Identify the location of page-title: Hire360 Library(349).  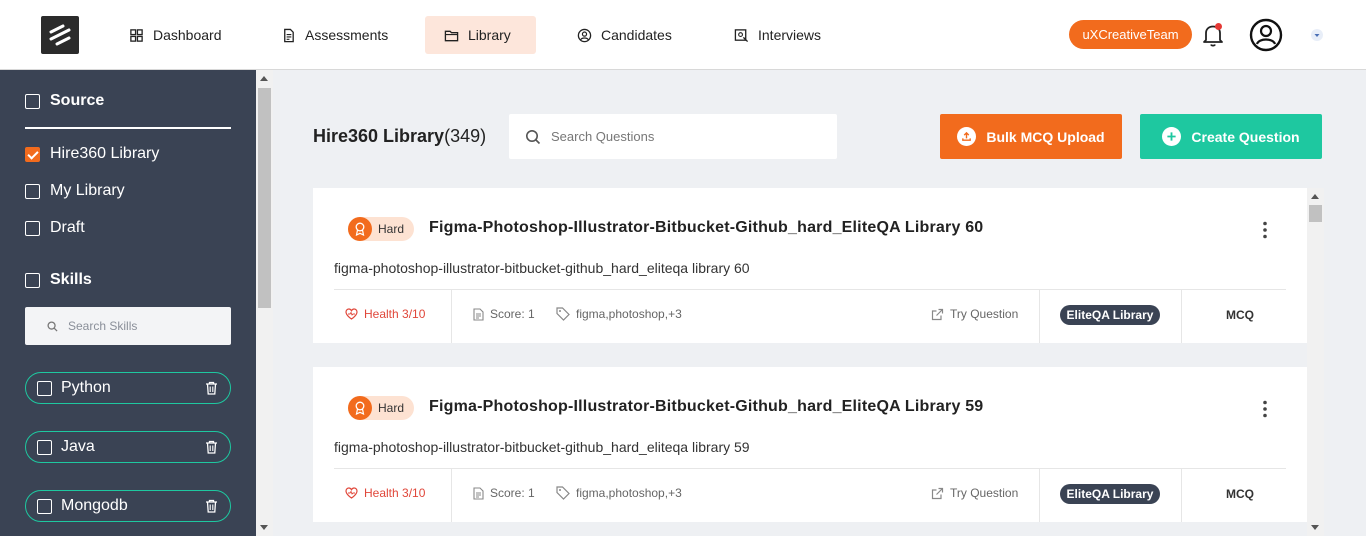
(399, 136).